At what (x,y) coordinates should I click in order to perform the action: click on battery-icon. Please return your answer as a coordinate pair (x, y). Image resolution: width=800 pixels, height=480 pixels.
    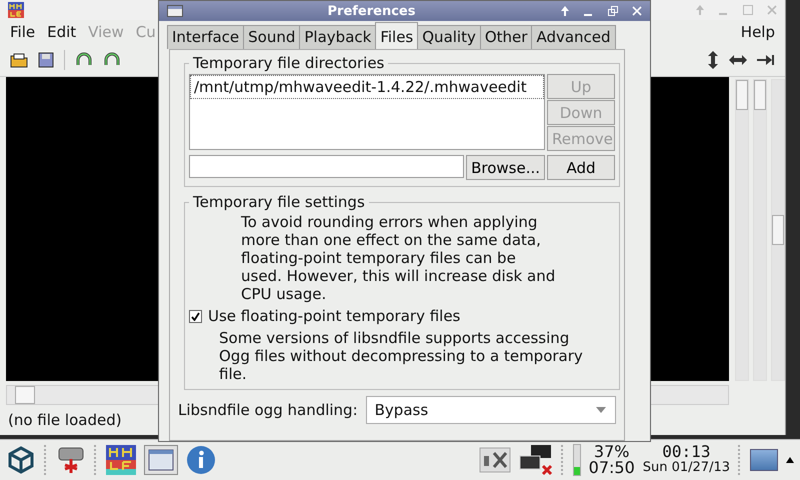
    Looking at the image, I should click on (576, 460).